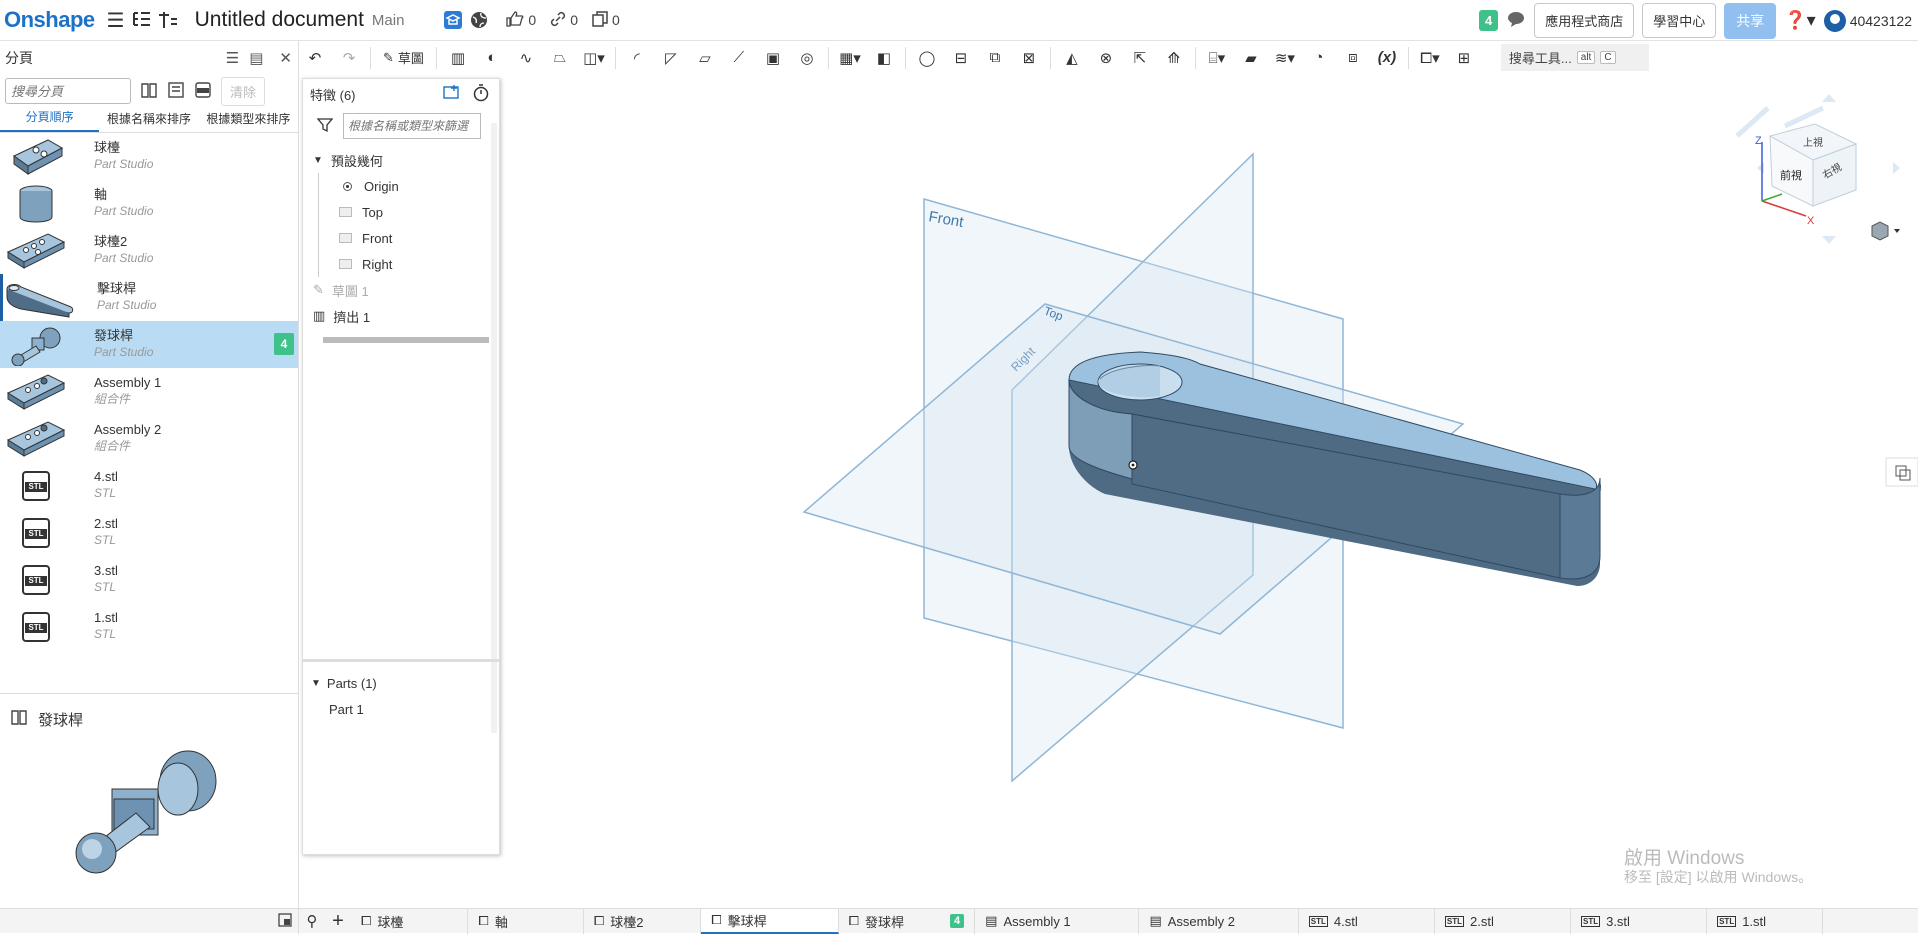  What do you see at coordinates (558, 20) in the screenshot?
I see `link-icon` at bounding box center [558, 20].